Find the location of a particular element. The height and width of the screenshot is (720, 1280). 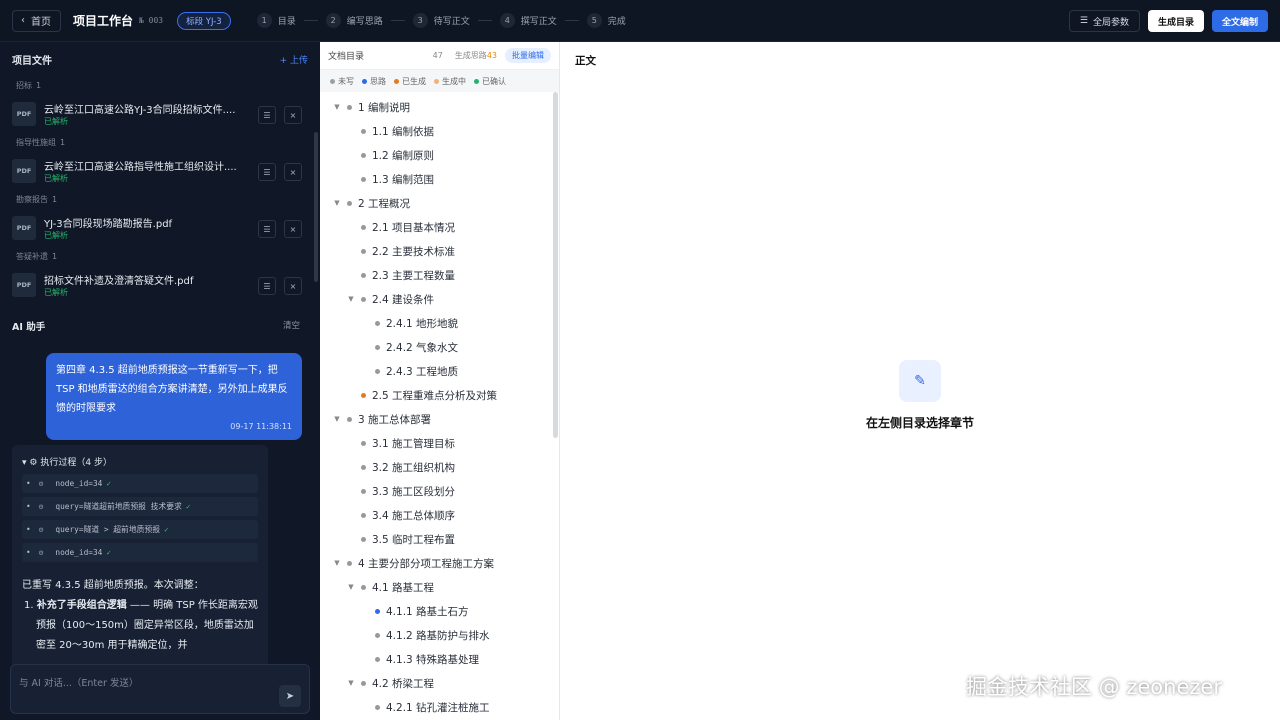

generate-toc-button: 生成目录 is located at coordinates (1175, 21).